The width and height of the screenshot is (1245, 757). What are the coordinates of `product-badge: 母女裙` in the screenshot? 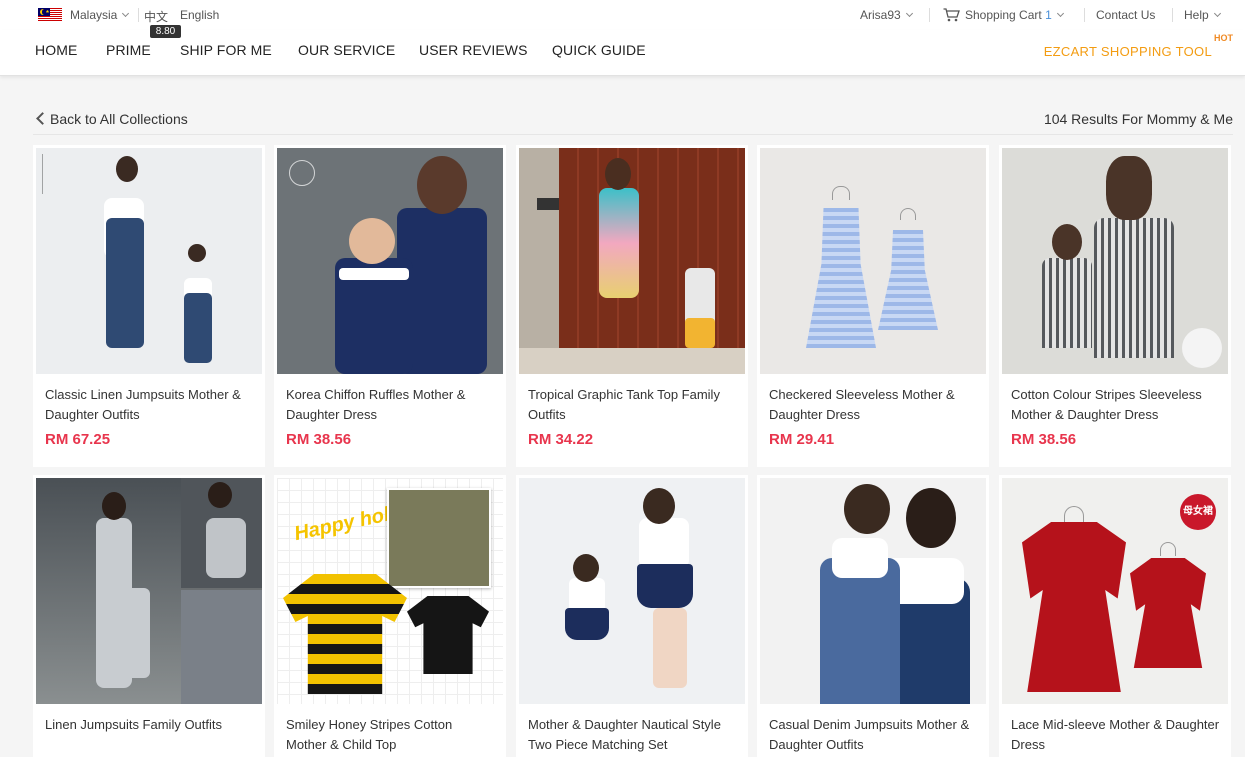 It's located at (1198, 512).